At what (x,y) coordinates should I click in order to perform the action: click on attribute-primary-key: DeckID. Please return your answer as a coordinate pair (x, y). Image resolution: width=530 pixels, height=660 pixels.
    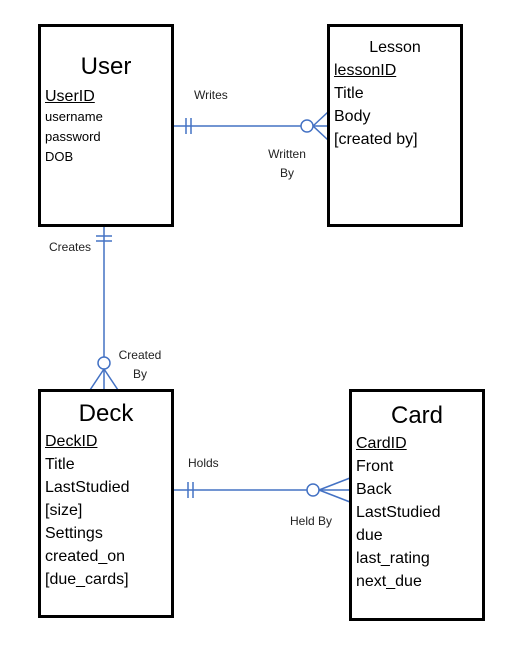
    Looking at the image, I should click on (71, 441).